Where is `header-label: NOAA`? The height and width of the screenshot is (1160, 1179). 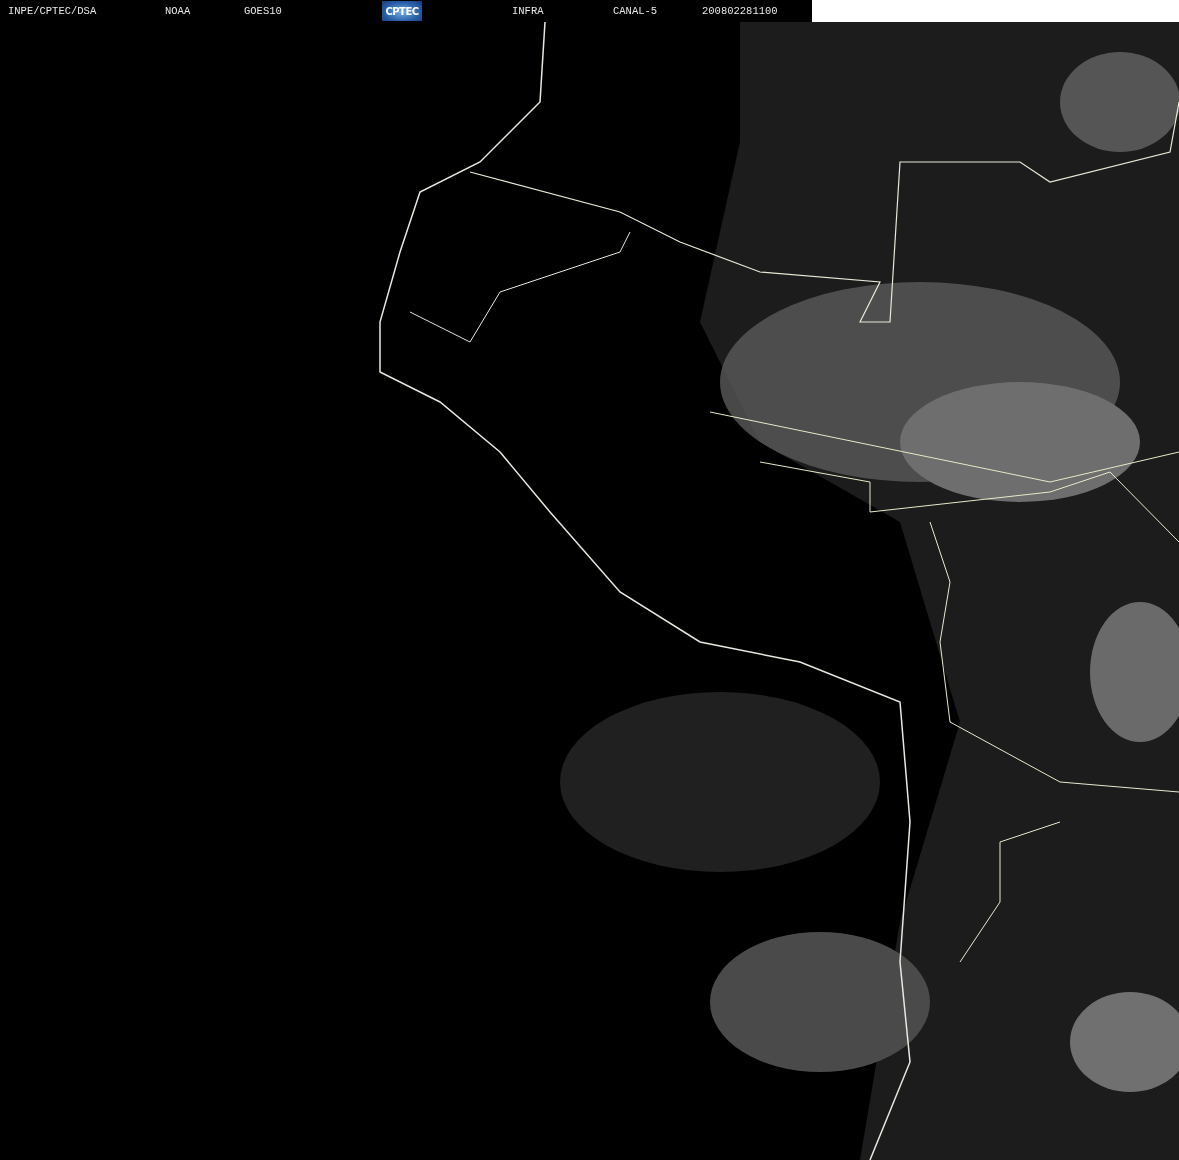
header-label: NOAA is located at coordinates (178, 11).